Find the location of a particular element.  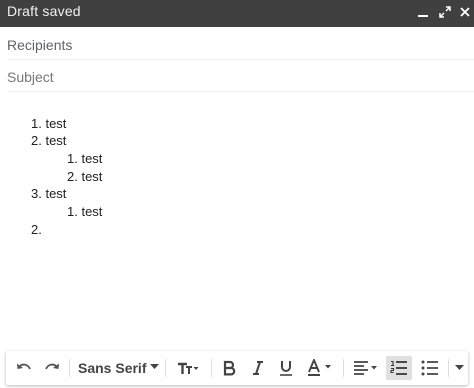

undo-icon is located at coordinates (24, 368).